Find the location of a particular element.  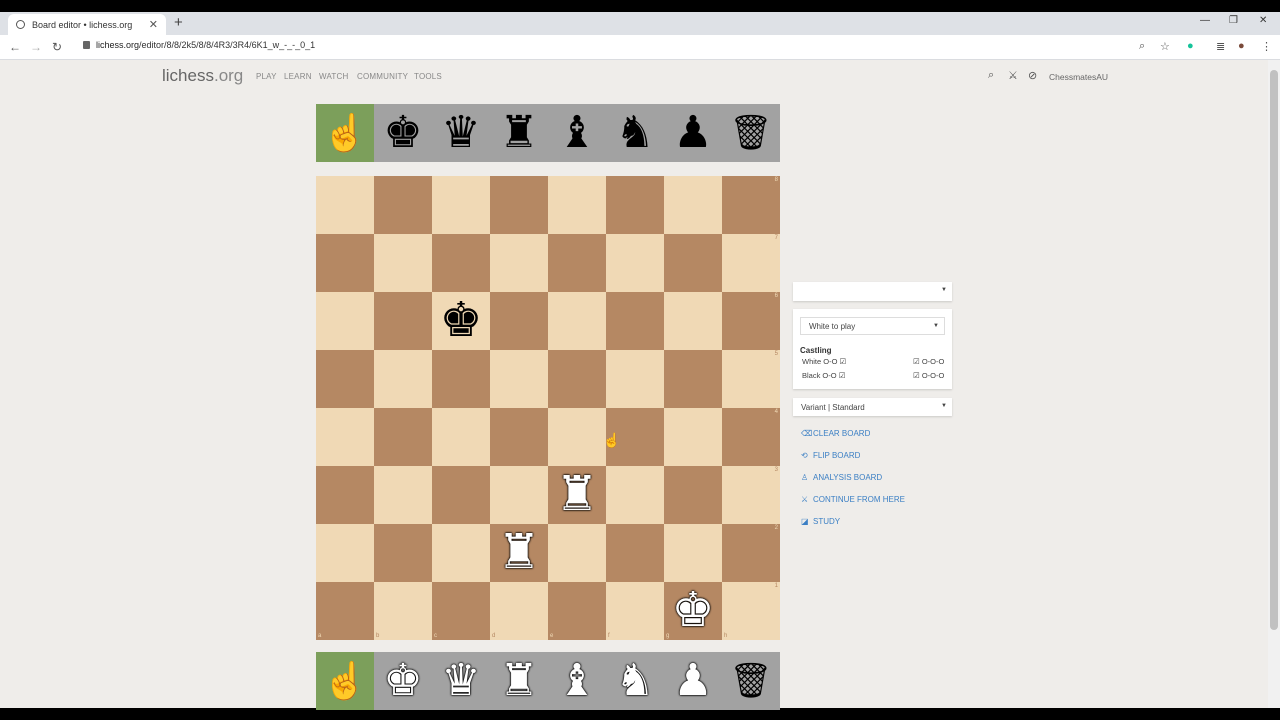

square-b6 is located at coordinates (403, 321).